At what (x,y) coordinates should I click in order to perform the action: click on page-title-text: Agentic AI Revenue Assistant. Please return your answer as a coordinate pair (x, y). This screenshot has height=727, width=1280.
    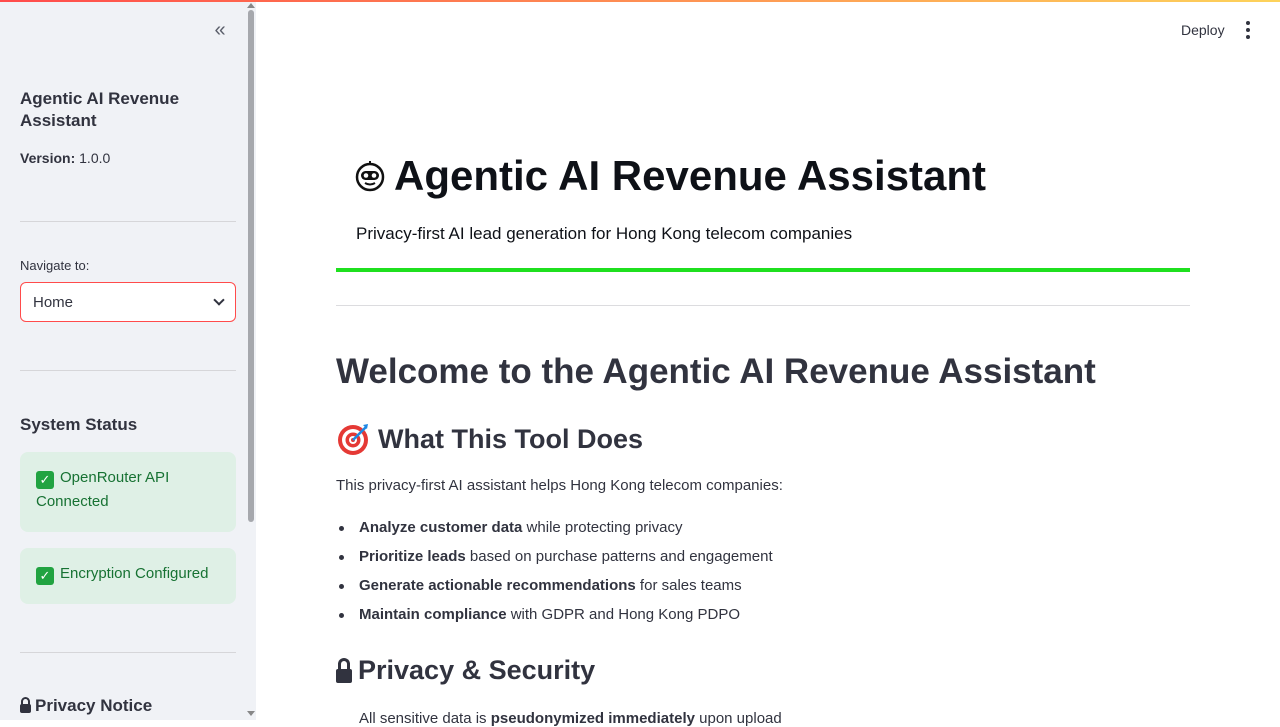
    Looking at the image, I should click on (690, 175).